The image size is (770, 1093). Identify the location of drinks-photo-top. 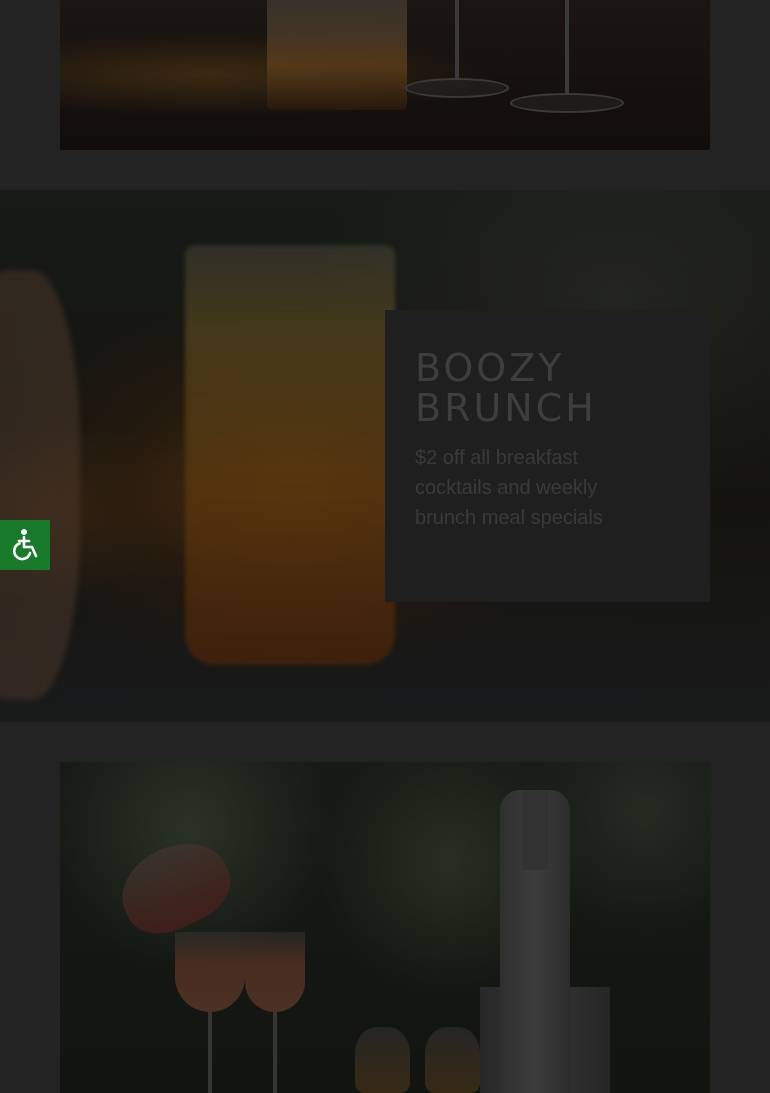
(385, 75).